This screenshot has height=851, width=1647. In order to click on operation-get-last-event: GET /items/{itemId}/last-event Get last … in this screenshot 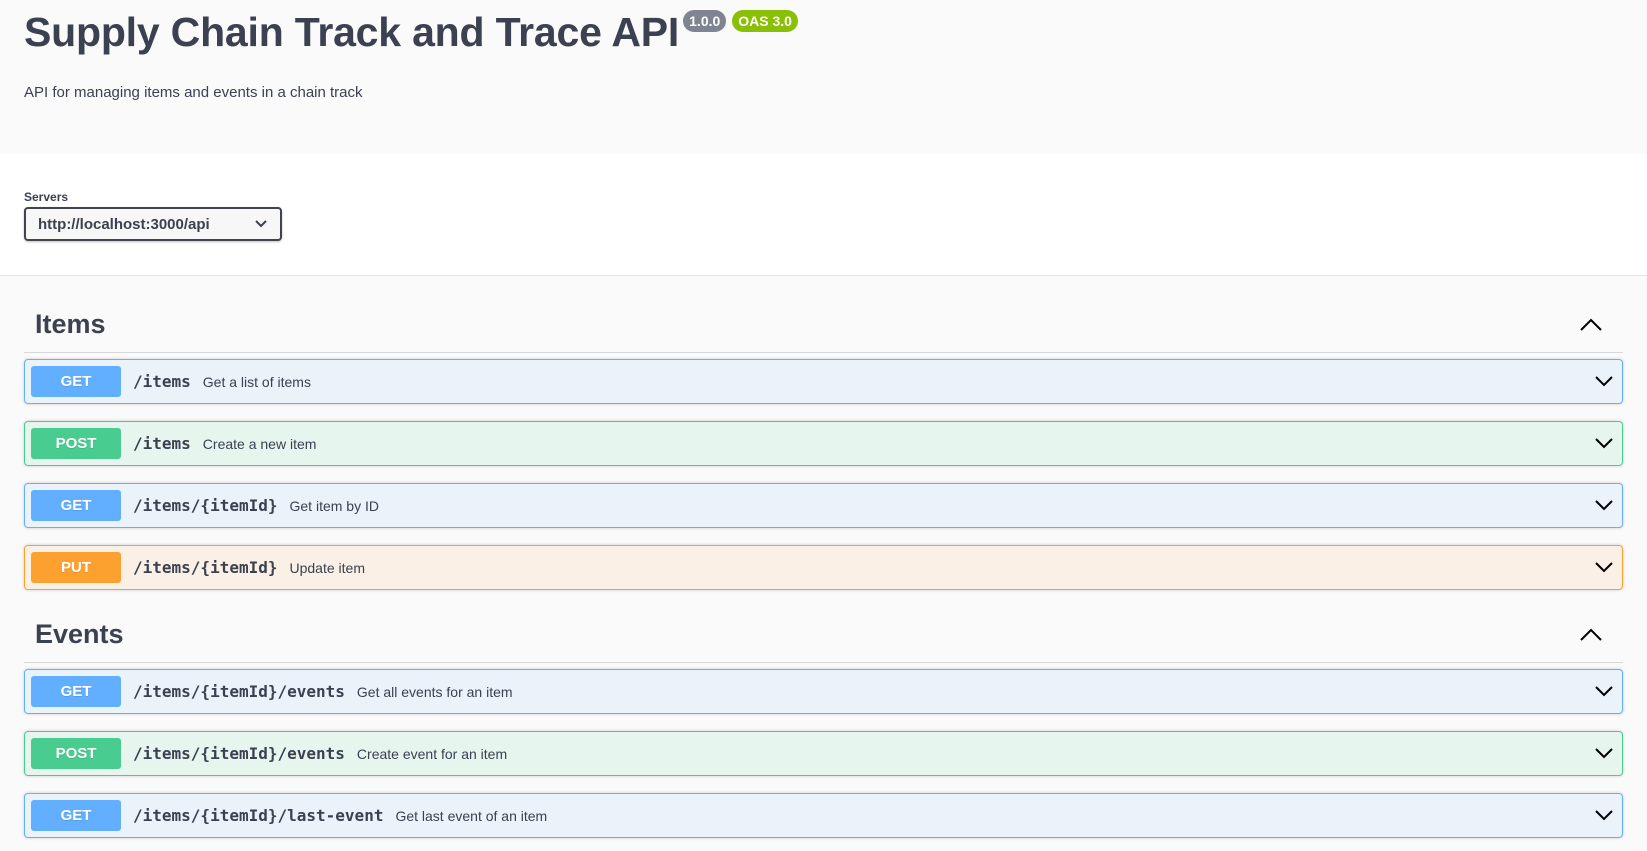, I will do `click(823, 815)`.